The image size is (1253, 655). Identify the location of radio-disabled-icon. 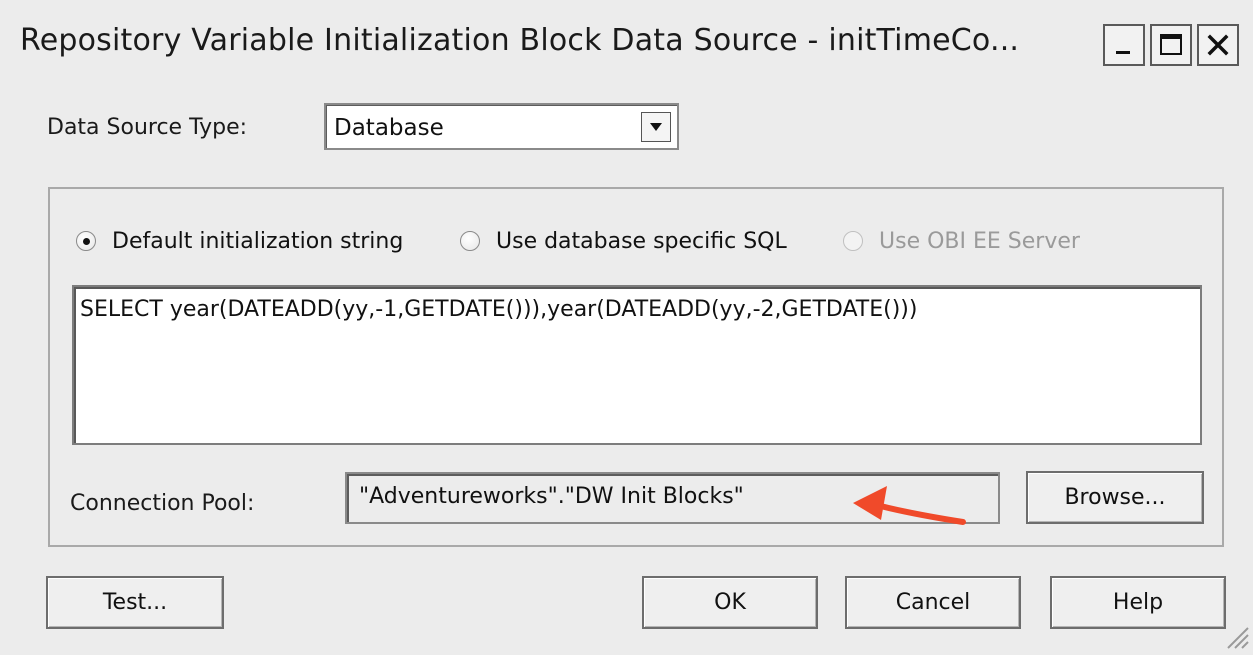
(853, 241).